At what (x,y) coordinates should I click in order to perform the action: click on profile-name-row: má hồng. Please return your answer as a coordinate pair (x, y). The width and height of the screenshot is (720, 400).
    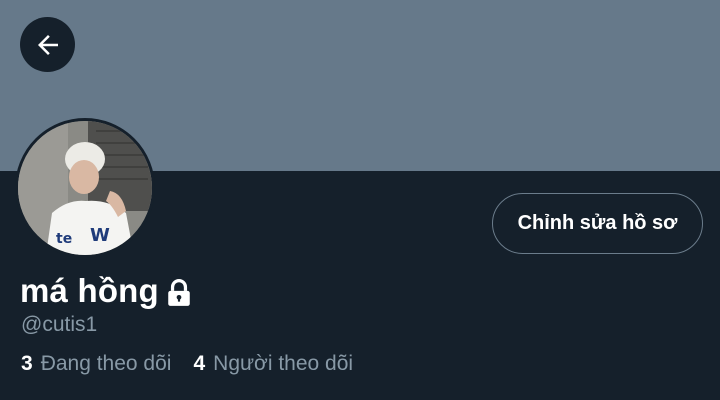
    Looking at the image, I should click on (106, 291).